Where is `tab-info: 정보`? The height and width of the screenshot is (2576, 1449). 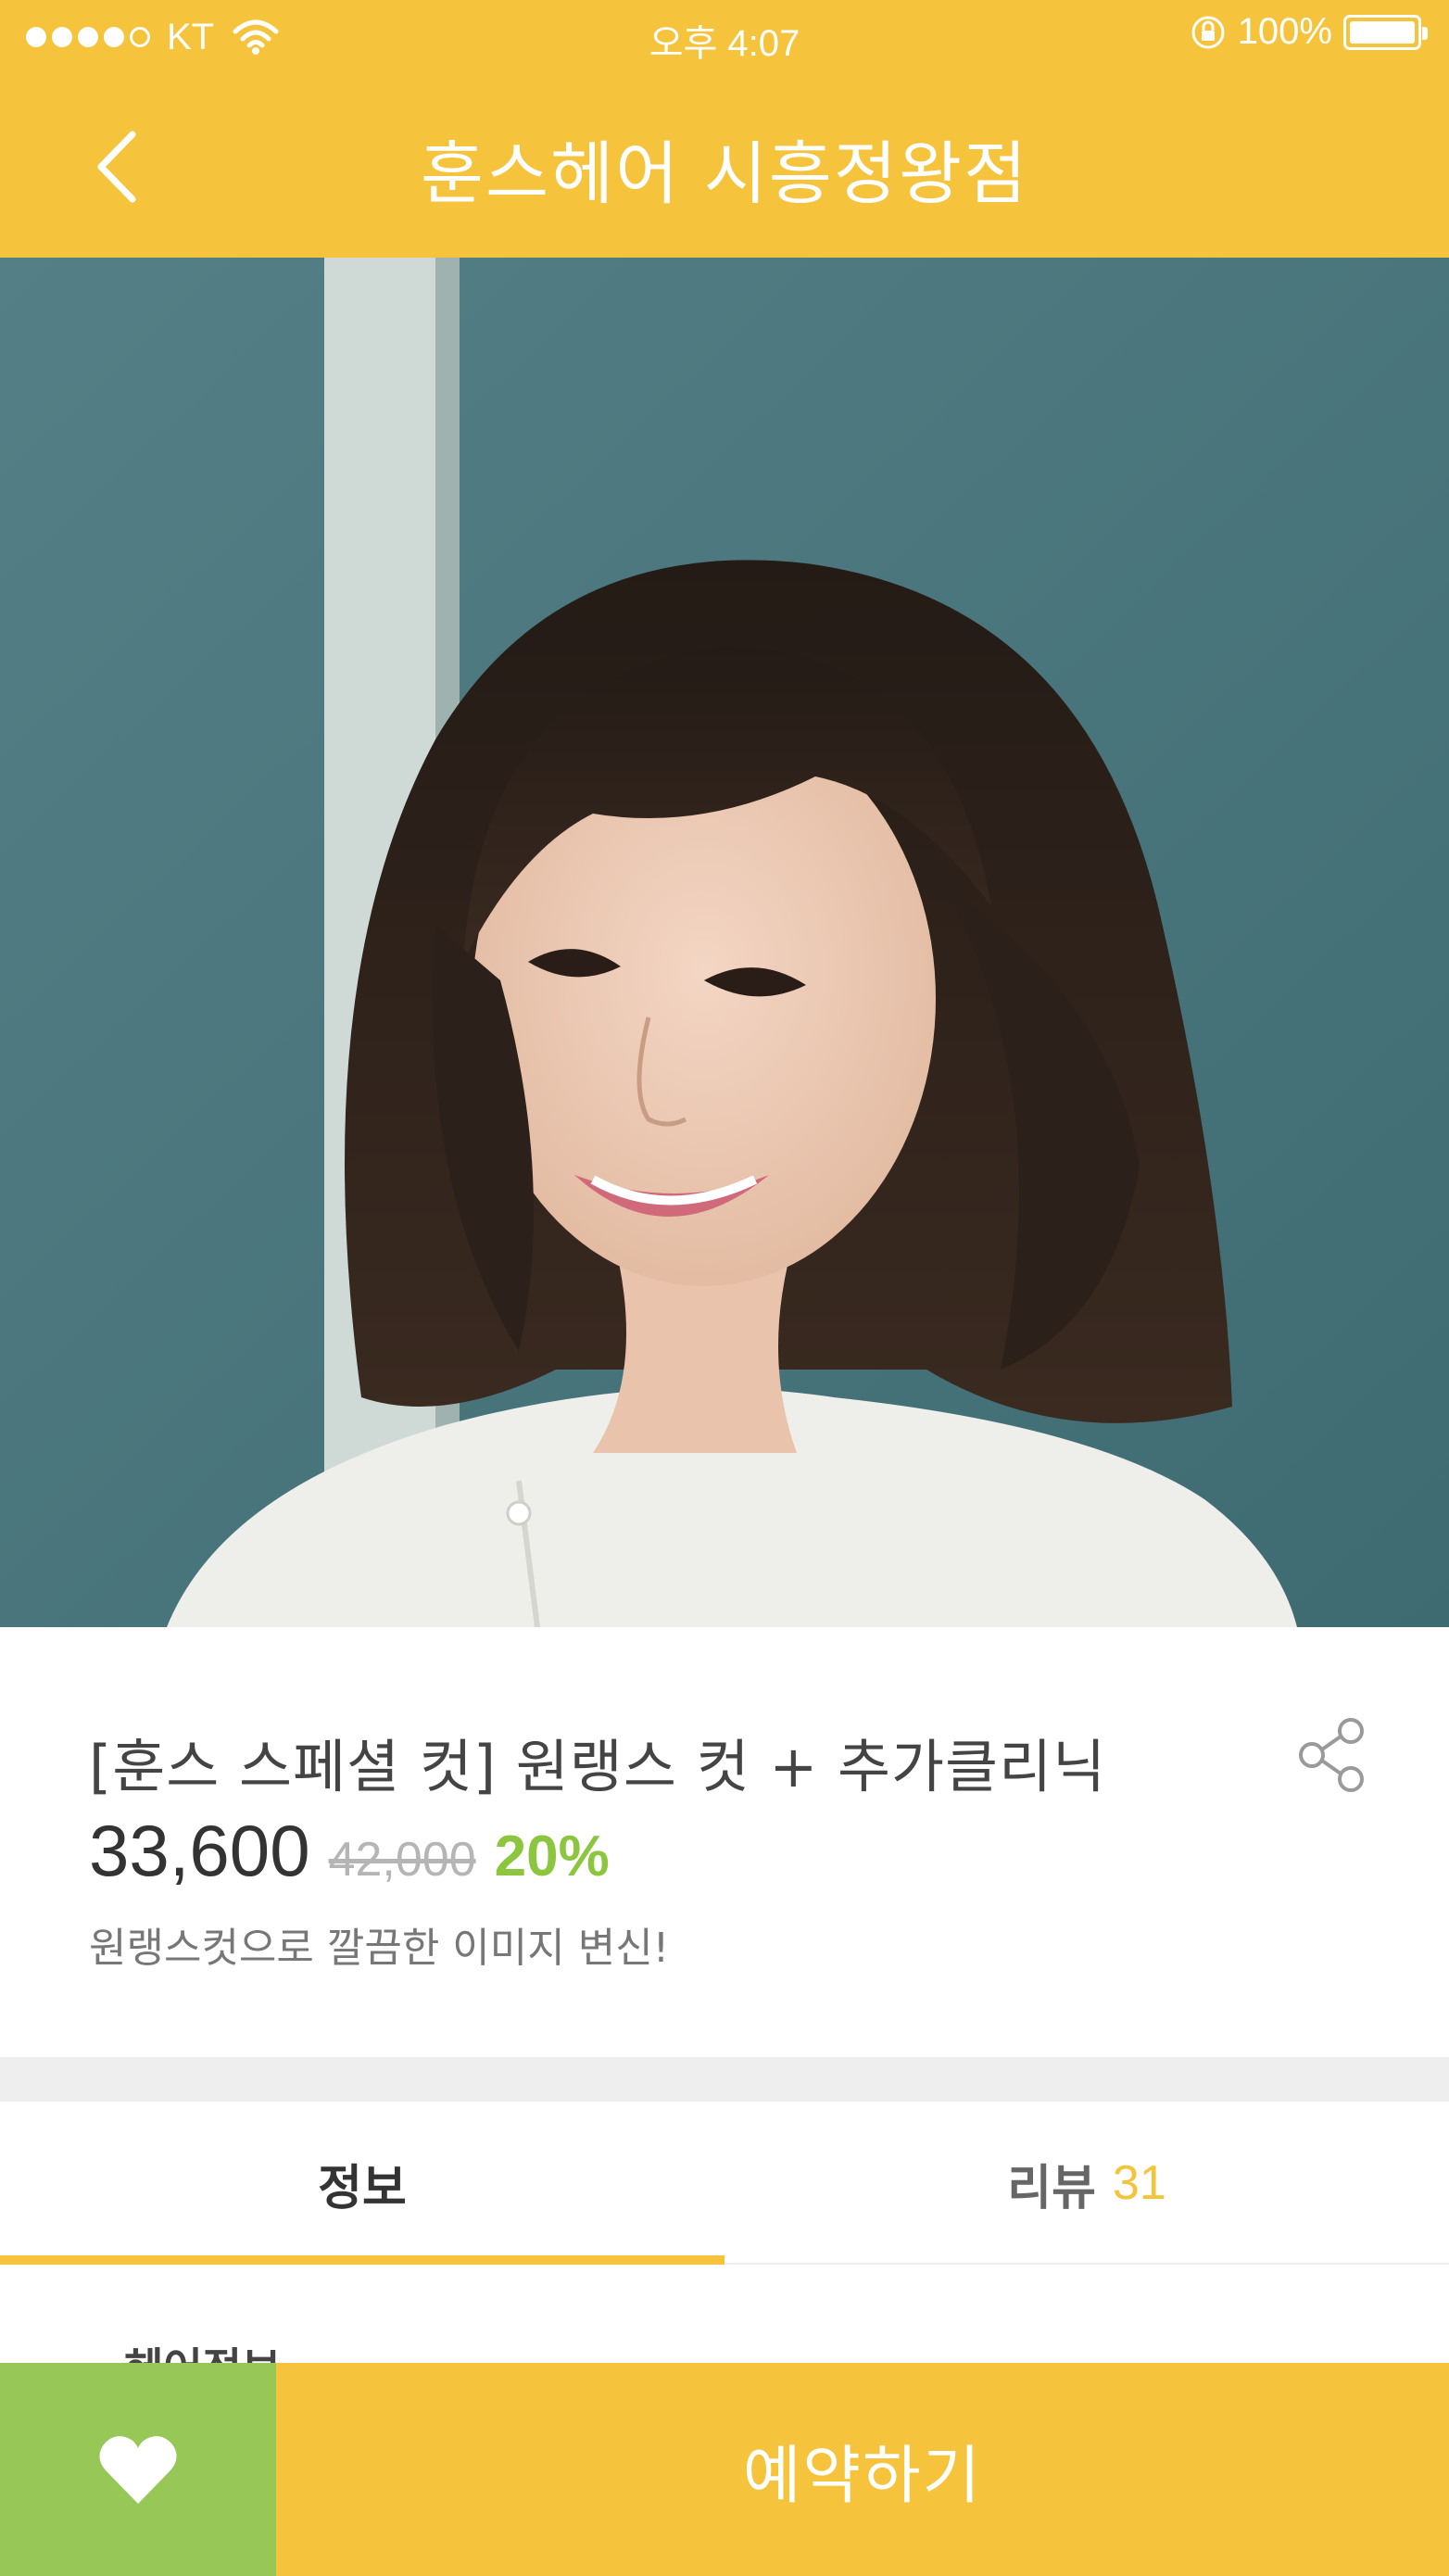 tab-info: 정보 is located at coordinates (362, 2183).